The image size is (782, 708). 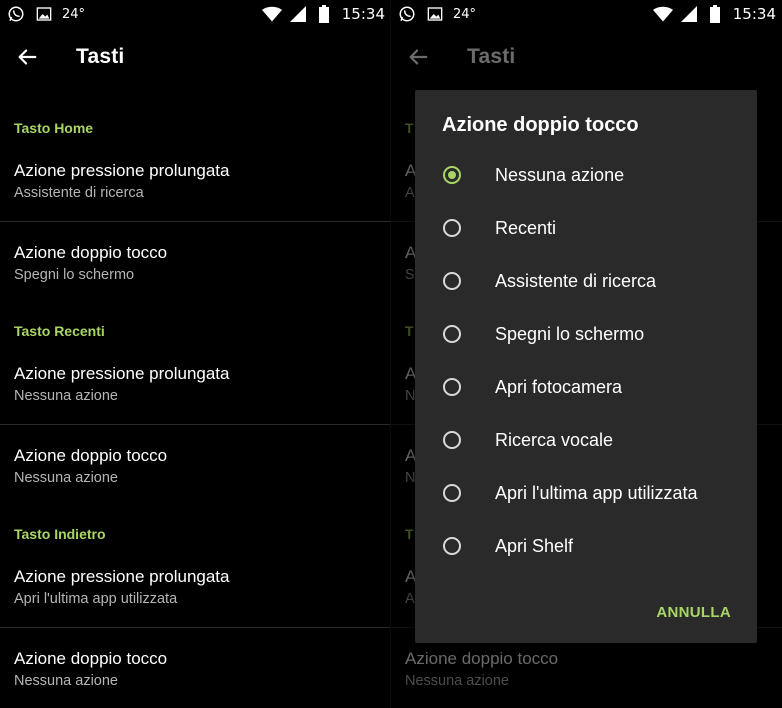 I want to click on section-header-back: Tasto Indietro, so click(x=60, y=534).